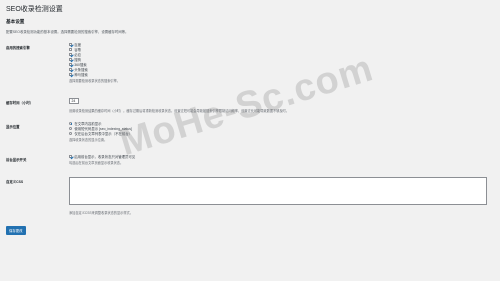  Describe the element at coordinates (18, 48) in the screenshot. I see `engines-label: 启用的搜索引擎` at that location.